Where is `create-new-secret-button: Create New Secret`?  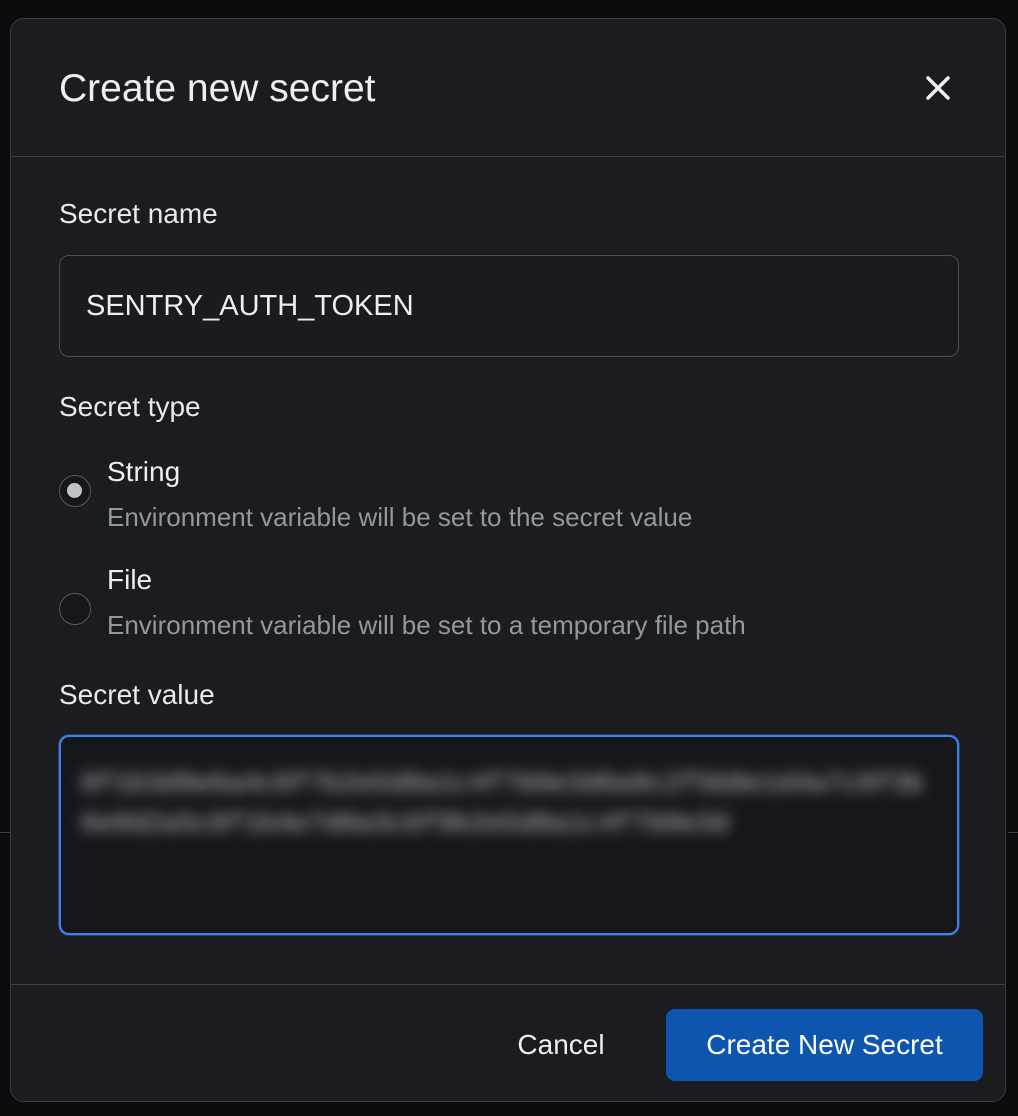 create-new-secret-button: Create New Secret is located at coordinates (824, 1045).